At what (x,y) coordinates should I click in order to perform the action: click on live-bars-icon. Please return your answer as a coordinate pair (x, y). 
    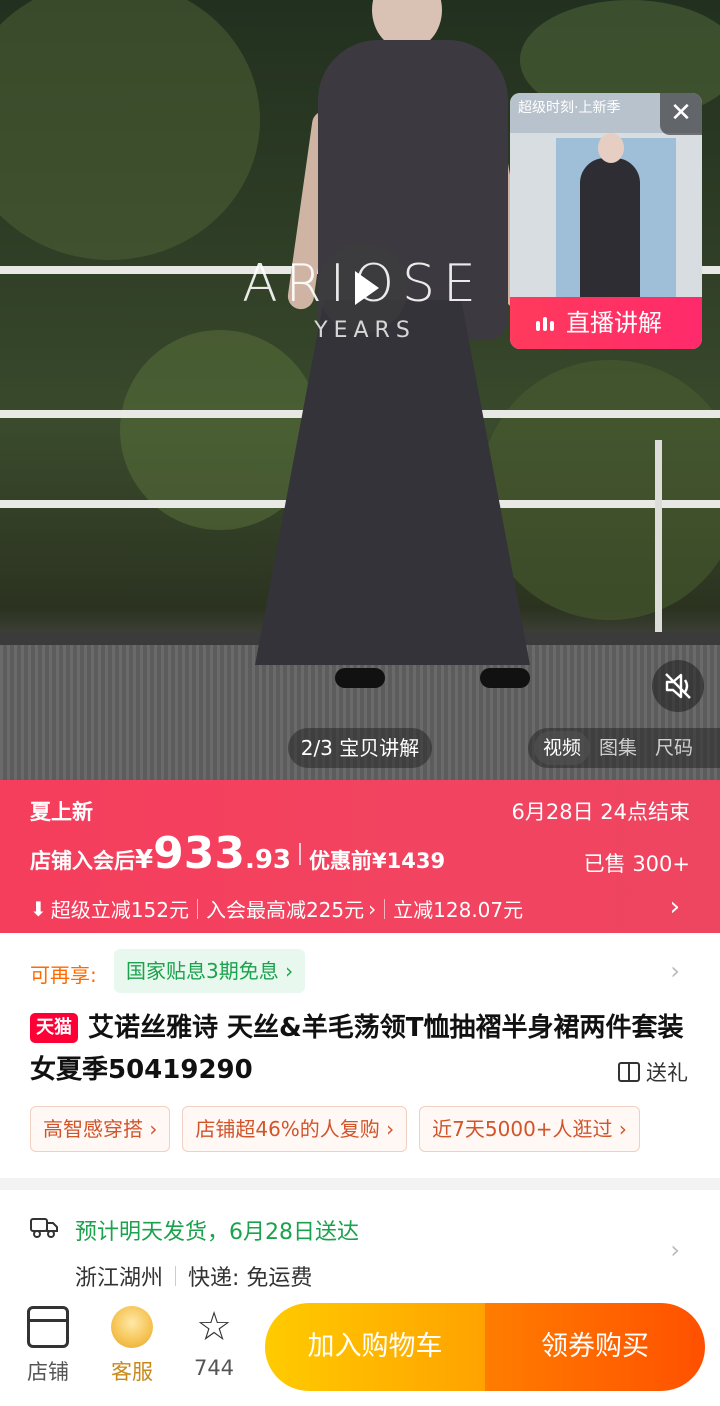
    Looking at the image, I should click on (546, 323).